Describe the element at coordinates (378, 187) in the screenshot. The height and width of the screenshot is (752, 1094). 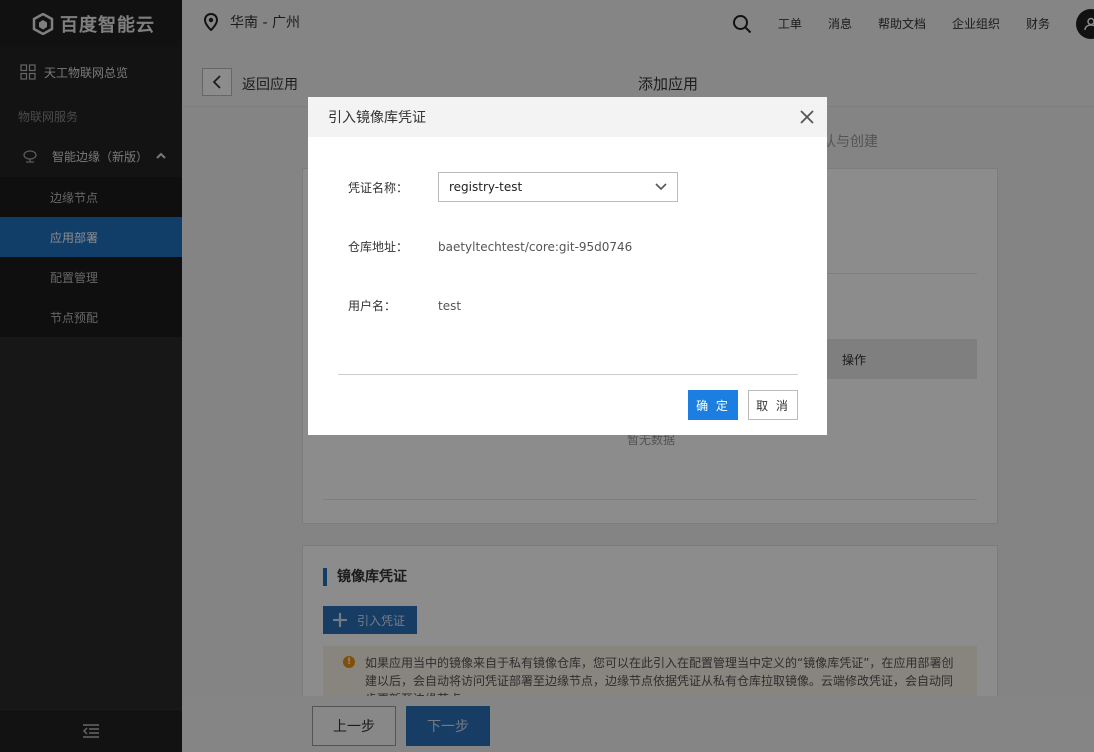
I see `credential-name-label: 凭证名称：` at that location.